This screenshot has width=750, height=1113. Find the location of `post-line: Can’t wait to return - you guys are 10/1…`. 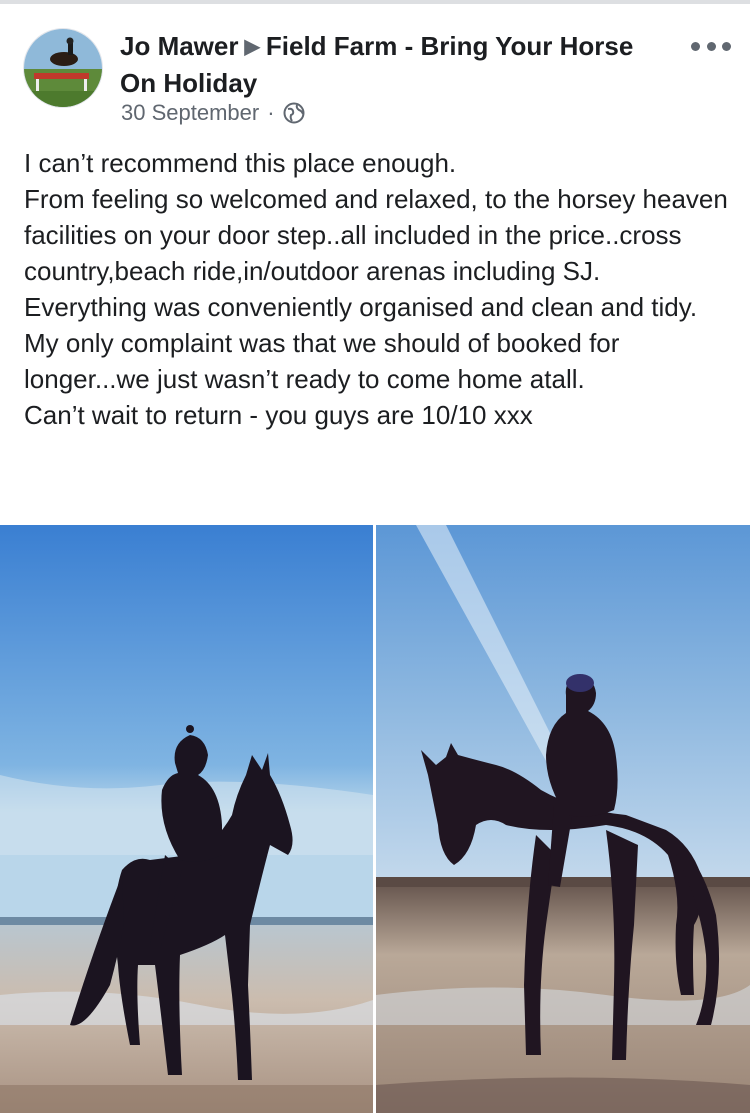

post-line: Can’t wait to return - you guys are 10/1… is located at coordinates (278, 415).